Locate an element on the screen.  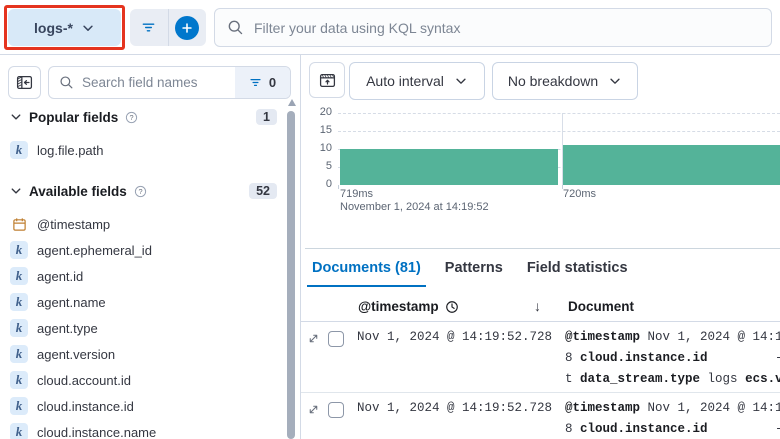
add-filter-button is located at coordinates (187, 27).